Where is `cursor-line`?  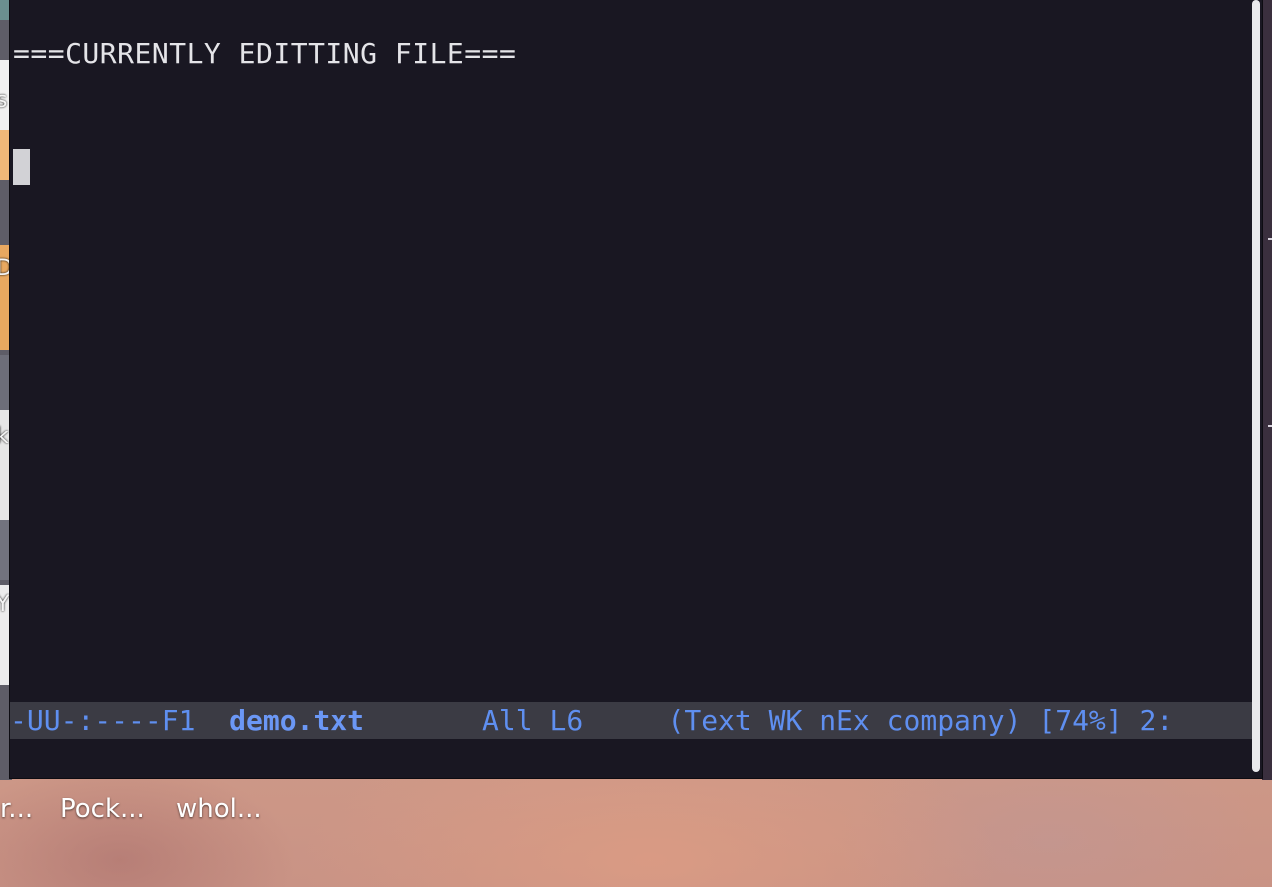
cursor-line is located at coordinates (637, 176).